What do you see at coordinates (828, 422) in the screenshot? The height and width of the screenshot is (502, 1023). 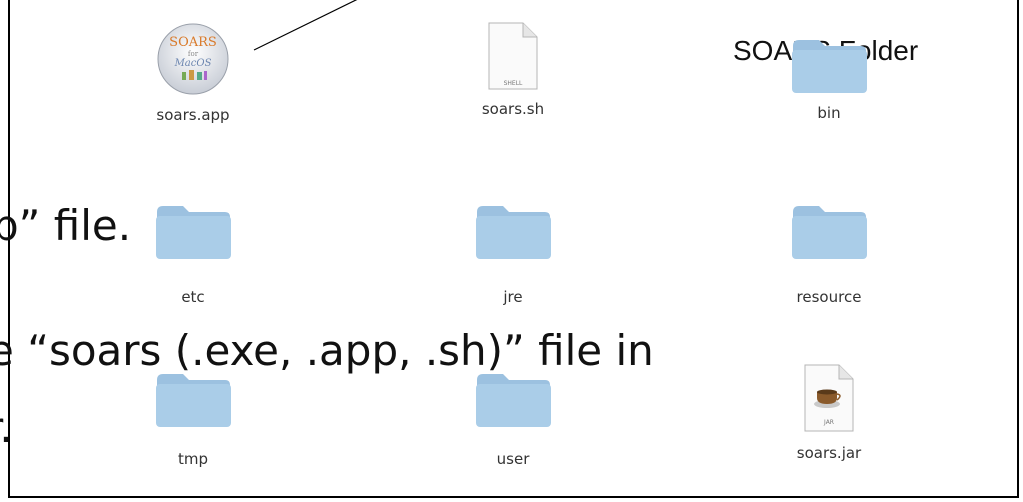 I see `jar-badge: JAR` at bounding box center [828, 422].